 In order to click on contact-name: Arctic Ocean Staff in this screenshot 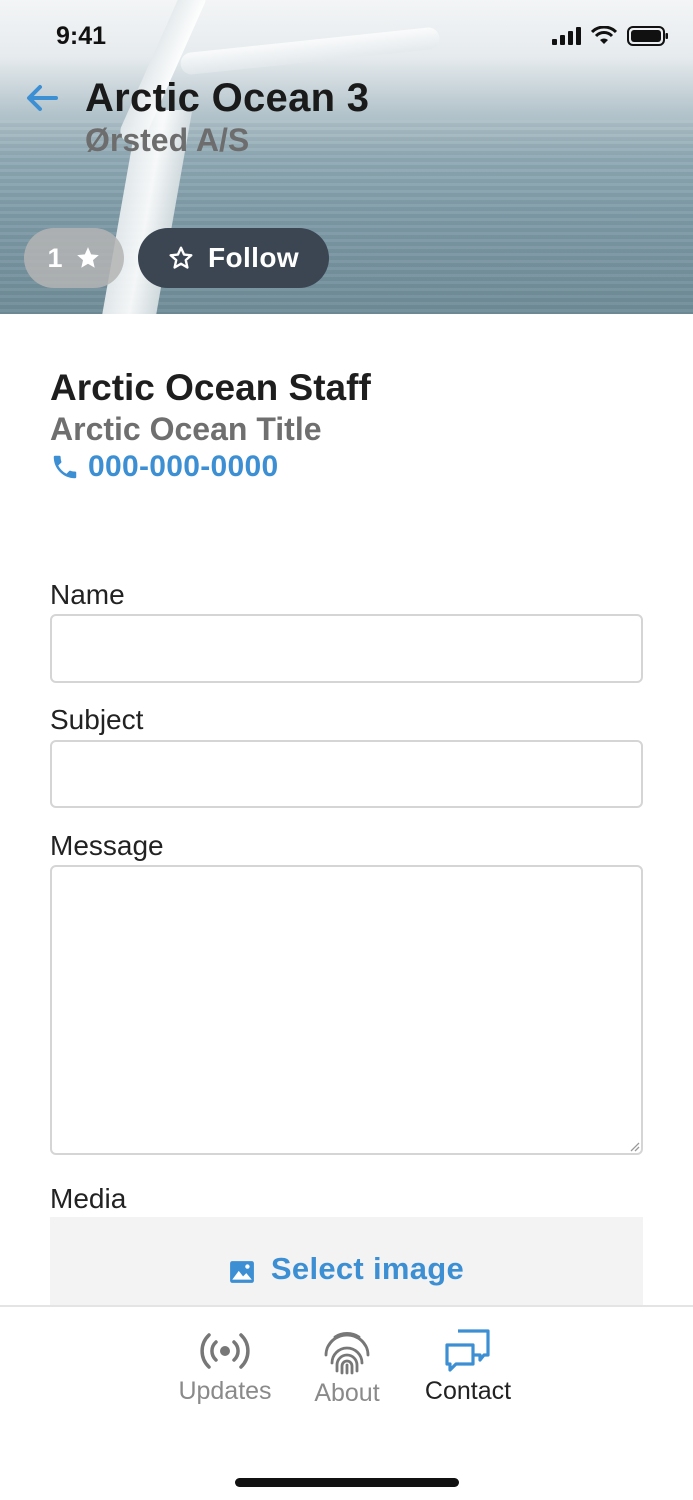, I will do `click(210, 387)`.